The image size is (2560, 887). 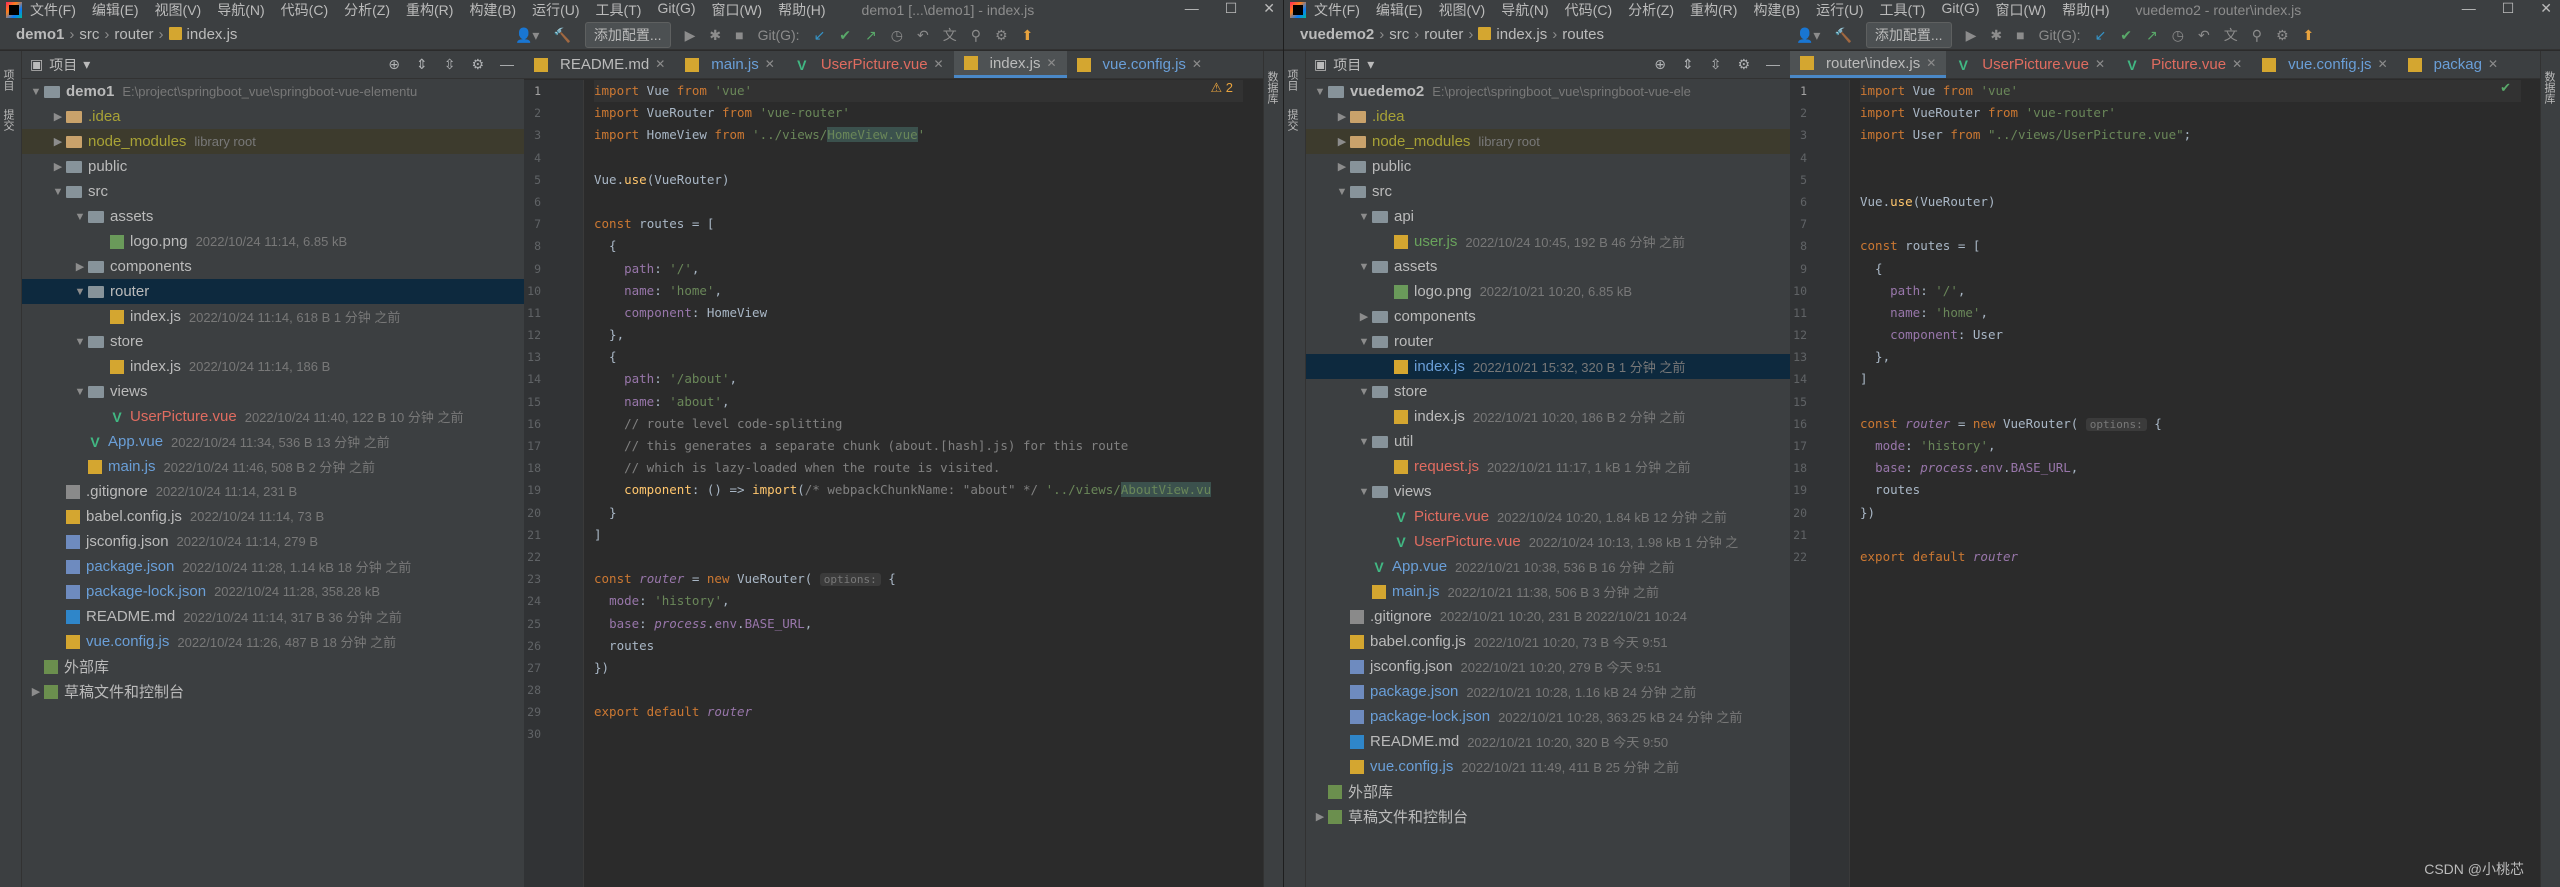 I want to click on menu-item: 导航(N), so click(x=1524, y=10).